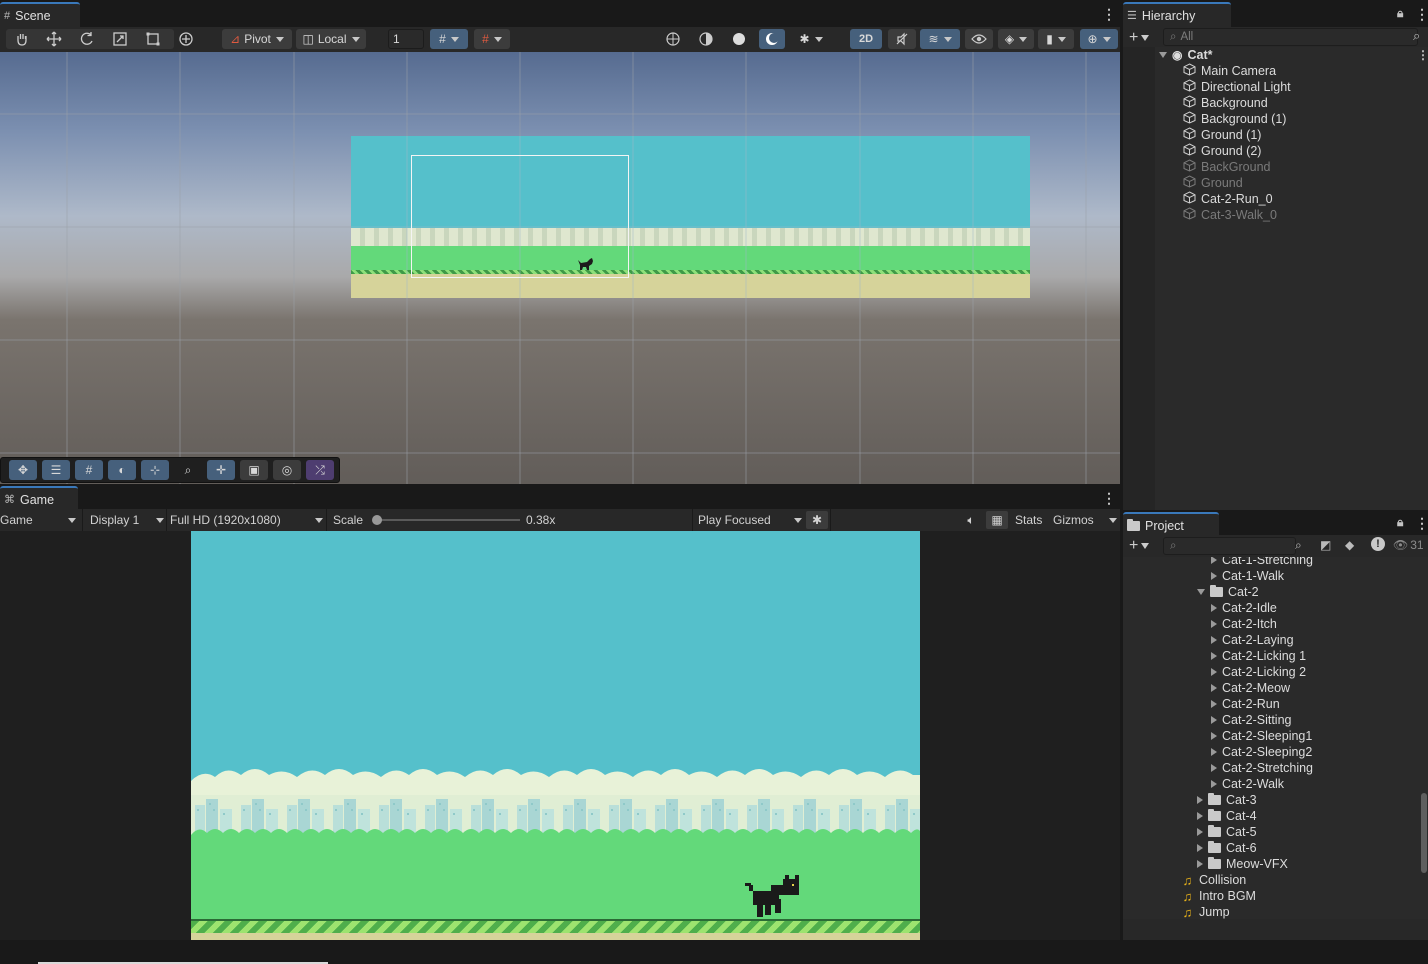  What do you see at coordinates (1085, 520) in the screenshot?
I see `gizmos-dropdown: Gizmos` at bounding box center [1085, 520].